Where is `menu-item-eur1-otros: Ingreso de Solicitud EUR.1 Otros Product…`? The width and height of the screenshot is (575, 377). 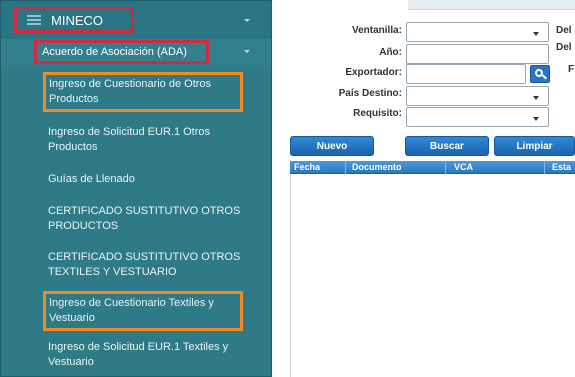 menu-item-eur1-otros: Ingreso de Solicitud EUR.1 Otros Product… is located at coordinates (148, 140).